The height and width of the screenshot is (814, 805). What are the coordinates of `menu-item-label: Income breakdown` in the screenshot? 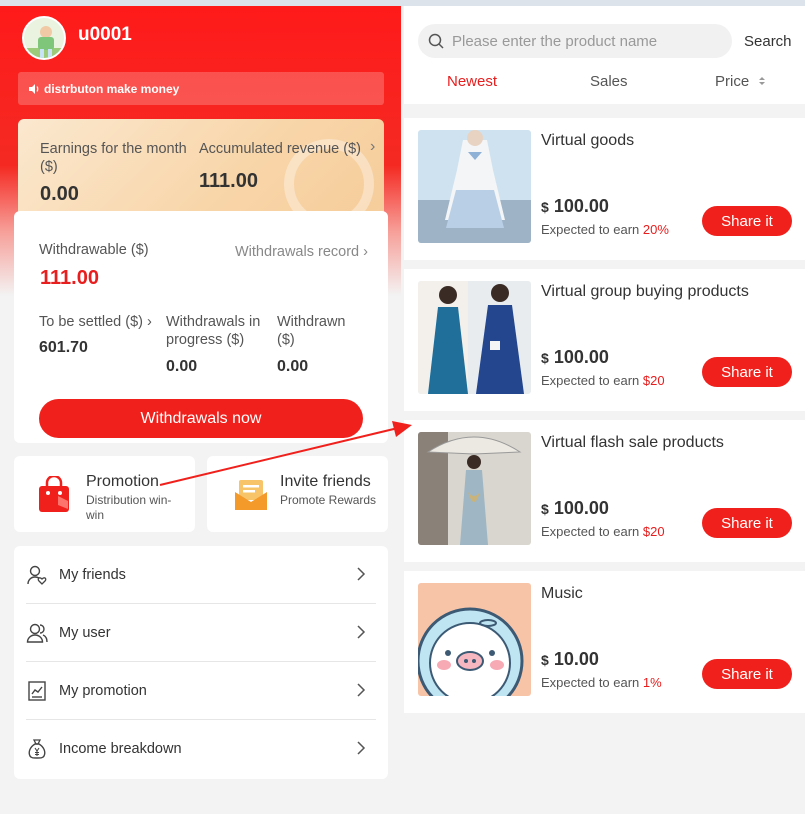 It's located at (120, 749).